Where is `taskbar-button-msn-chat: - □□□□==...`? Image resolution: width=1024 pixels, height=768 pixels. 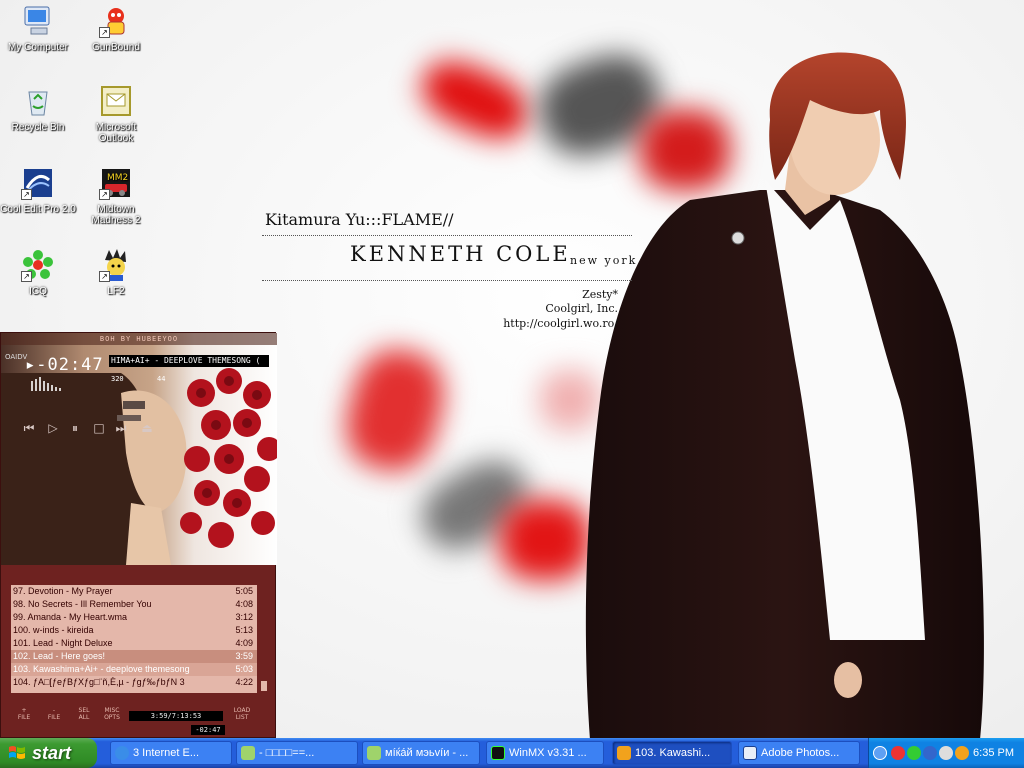 taskbar-button-msn-chat: - □□□□==... is located at coordinates (297, 753).